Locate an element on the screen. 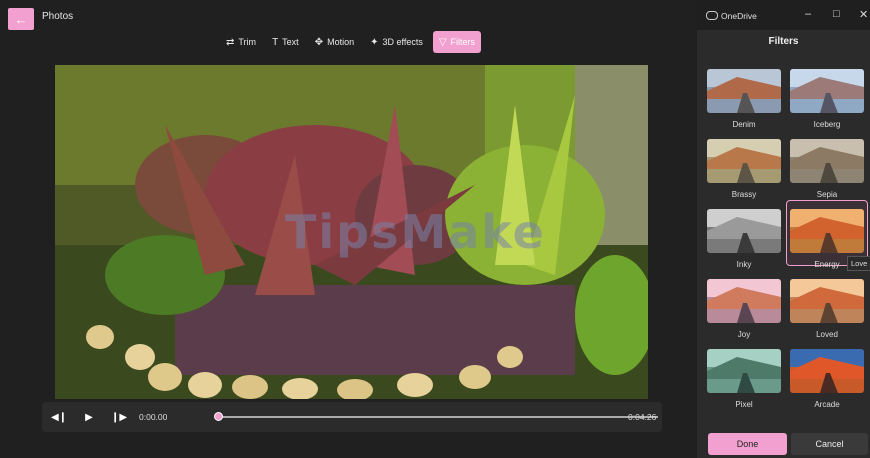 The width and height of the screenshot is (870, 458). text-label: Text is located at coordinates (290, 42).